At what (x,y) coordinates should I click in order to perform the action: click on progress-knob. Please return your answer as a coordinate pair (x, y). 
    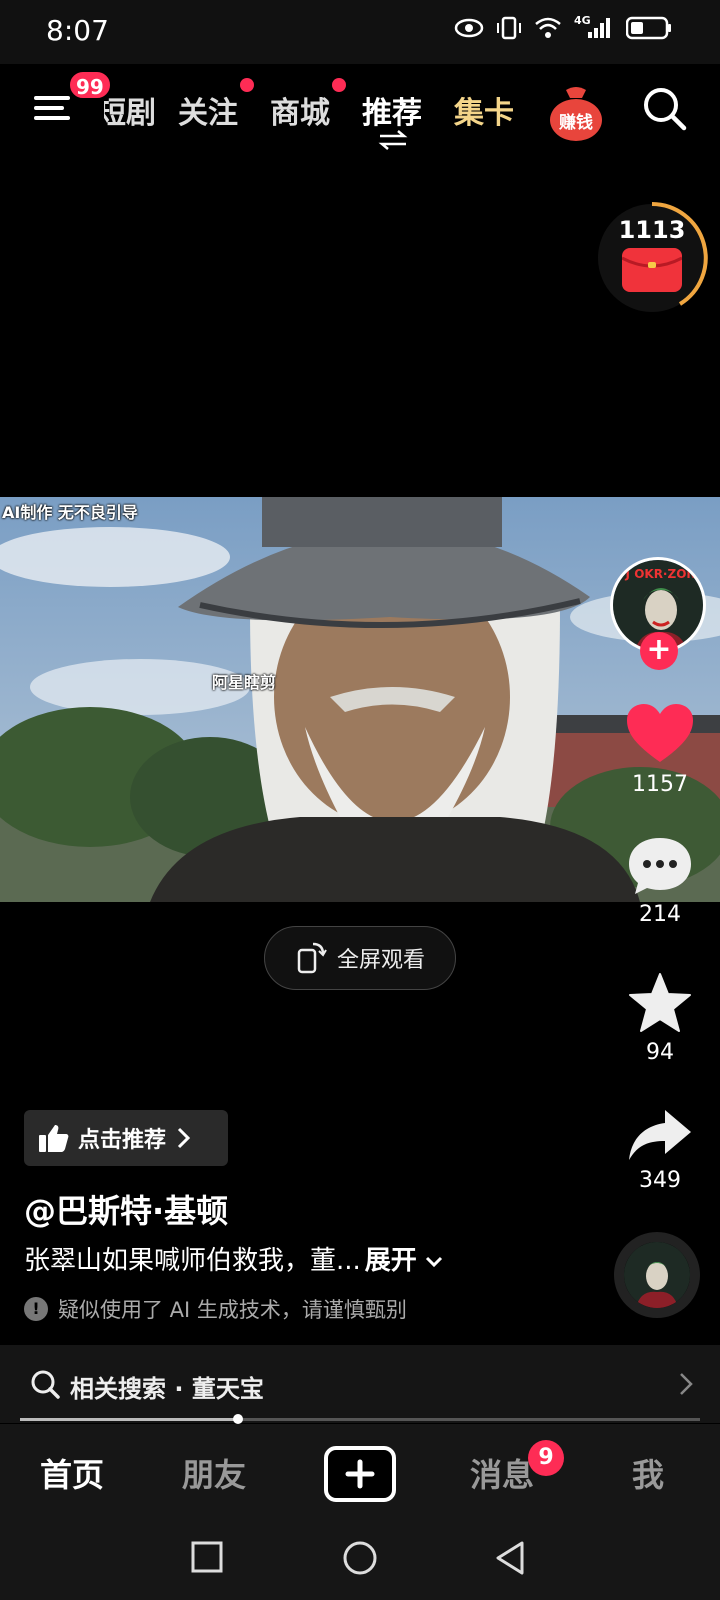
    Looking at the image, I should click on (237, 1419).